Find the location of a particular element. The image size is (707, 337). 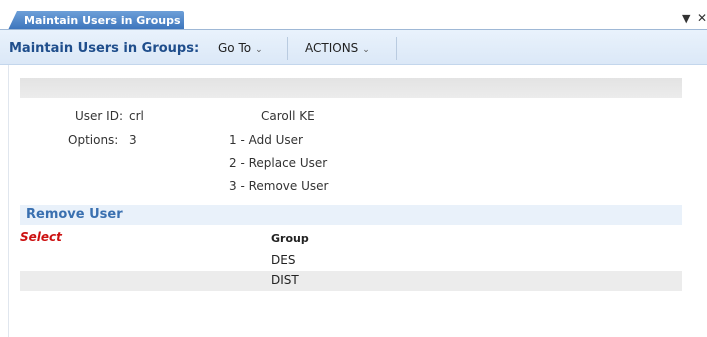

triangle-down-icon: ▼ is located at coordinates (686, 19).